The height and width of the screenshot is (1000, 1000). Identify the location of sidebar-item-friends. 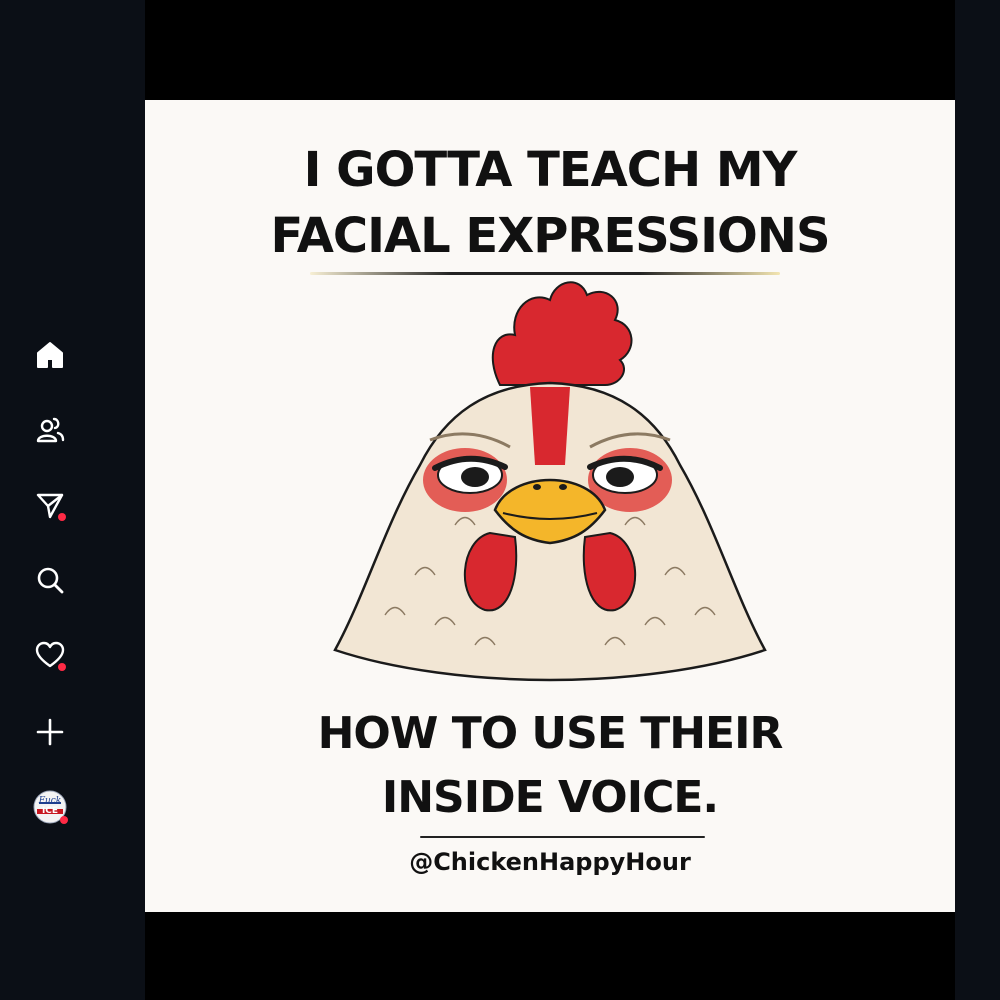
(50, 430).